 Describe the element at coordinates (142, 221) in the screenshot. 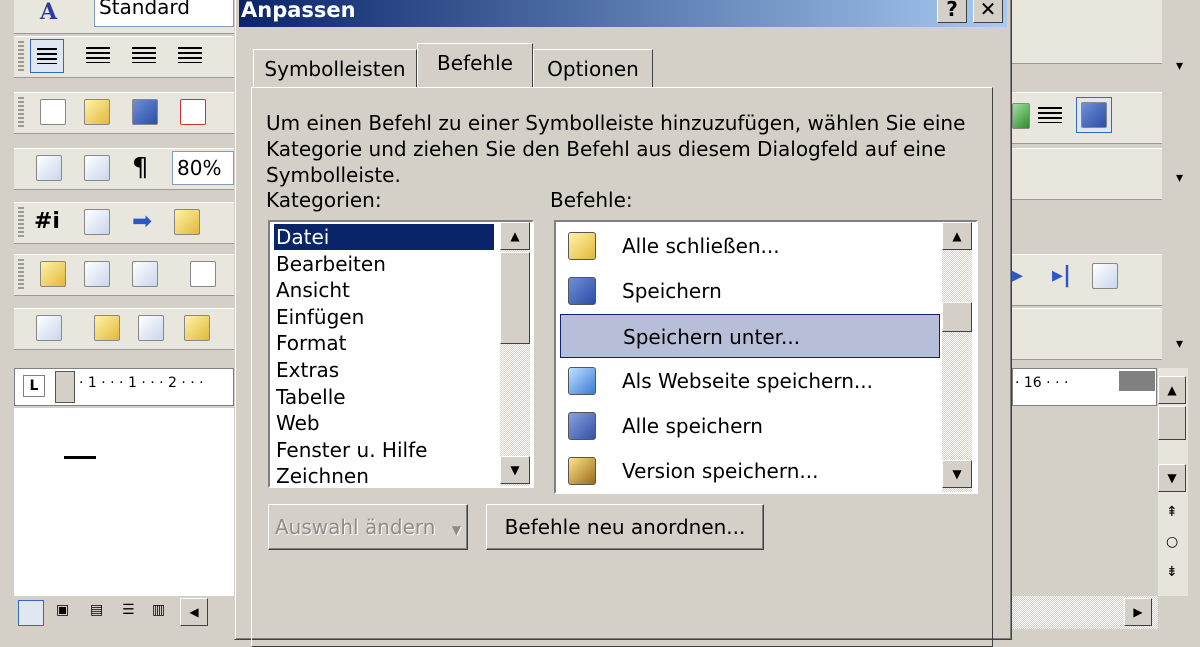

I see `arrow-right-icon: ➡` at that location.